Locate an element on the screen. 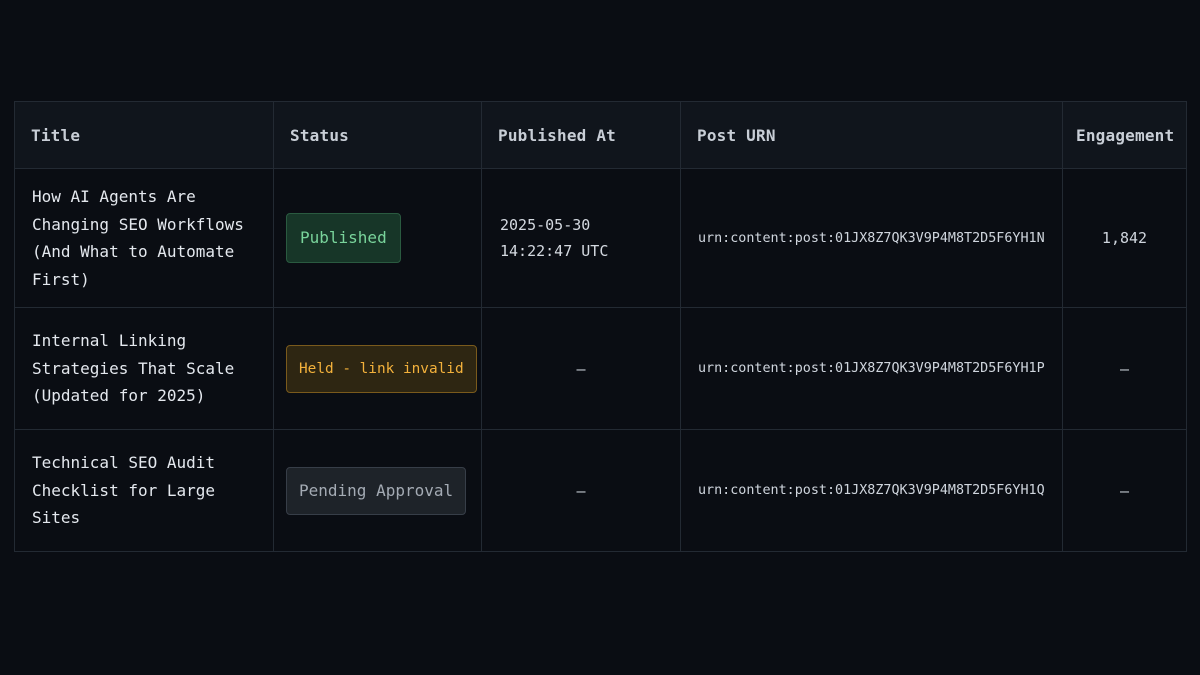  column-header-engagement: Engagement is located at coordinates (1124, 135).